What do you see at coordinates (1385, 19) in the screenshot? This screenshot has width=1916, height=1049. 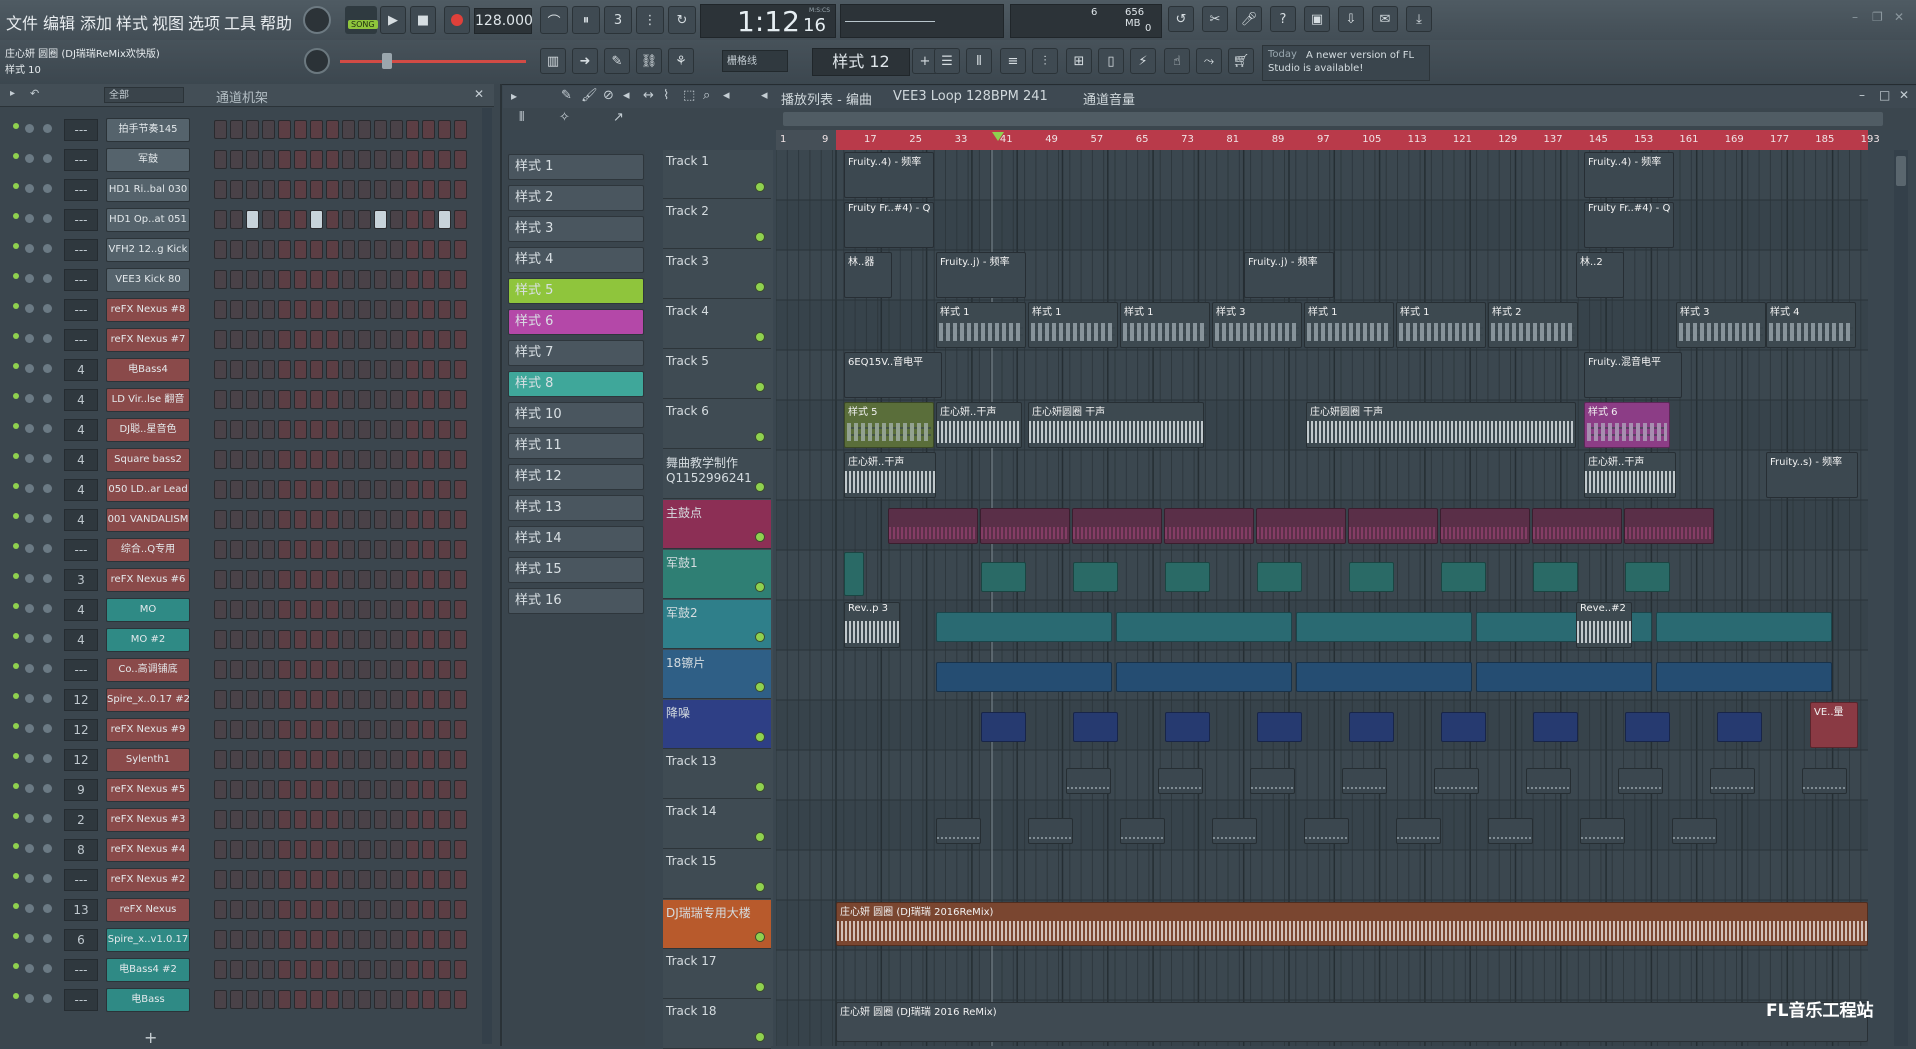 I see `chat-button: ✉` at bounding box center [1385, 19].